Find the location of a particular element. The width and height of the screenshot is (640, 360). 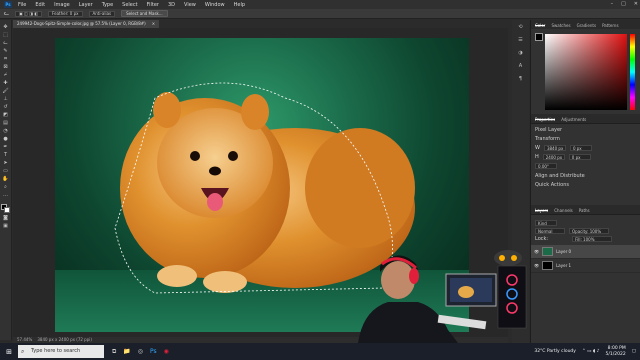

layer-name: Layer 1 is located at coordinates (563, 265).